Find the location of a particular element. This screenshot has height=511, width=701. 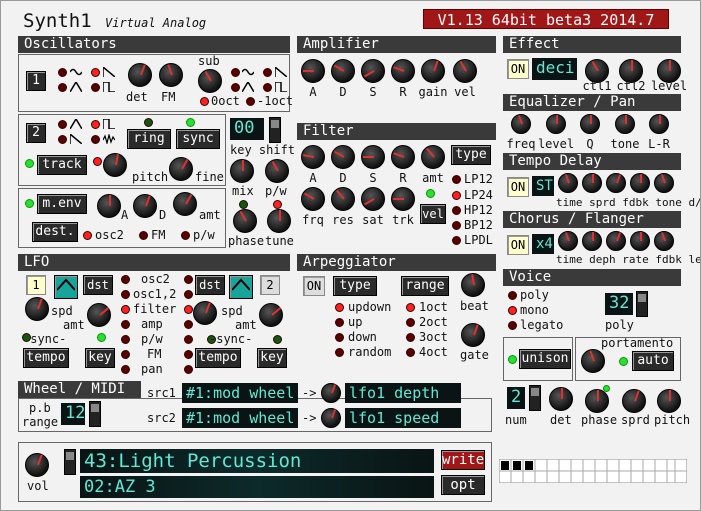

filter-release-knob is located at coordinates (403, 157).